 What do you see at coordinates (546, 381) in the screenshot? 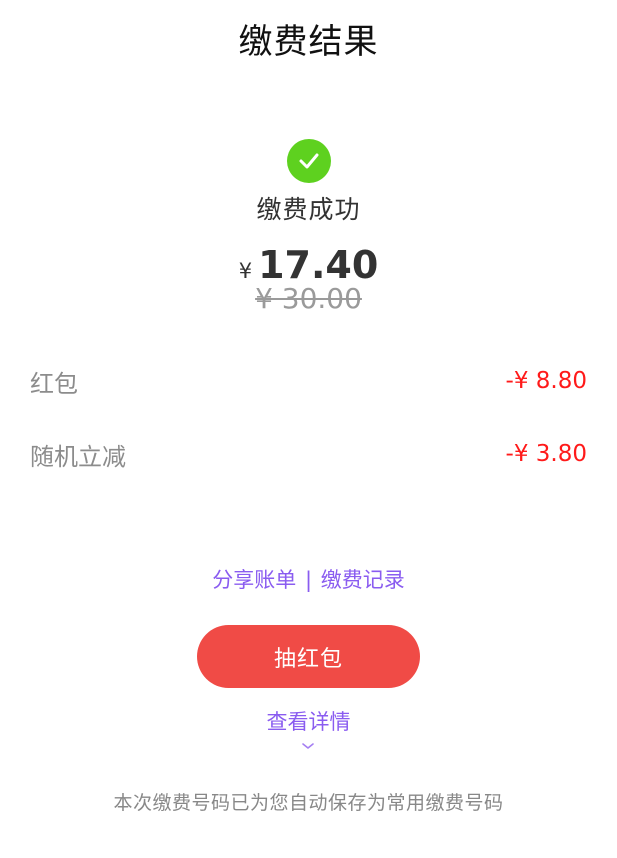
I see `discount-value: -¥ 8.80` at bounding box center [546, 381].